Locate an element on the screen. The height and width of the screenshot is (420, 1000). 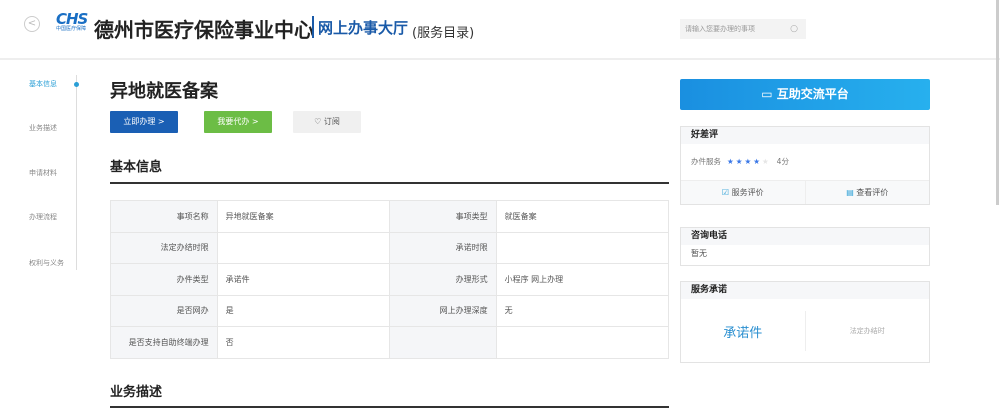
org-name: 德州市医疗保险事业中心 is located at coordinates (204, 30).